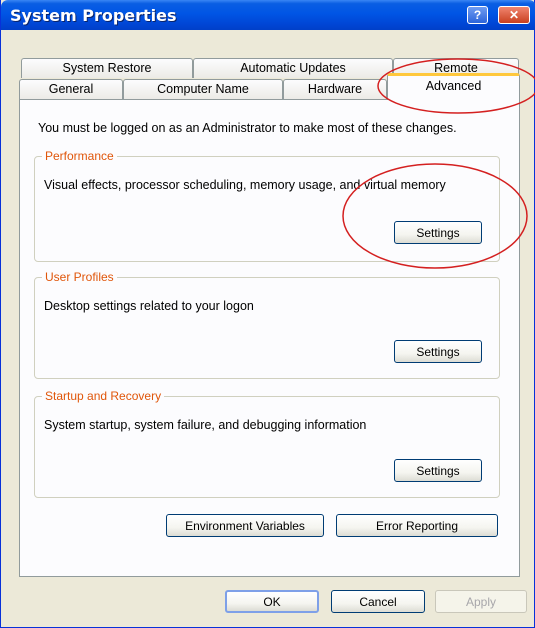  I want to click on help-button: ?, so click(477, 15).